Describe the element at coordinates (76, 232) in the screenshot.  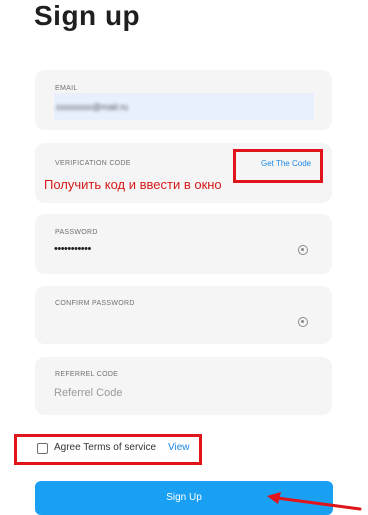
I see `password-label: PASSWORD` at that location.